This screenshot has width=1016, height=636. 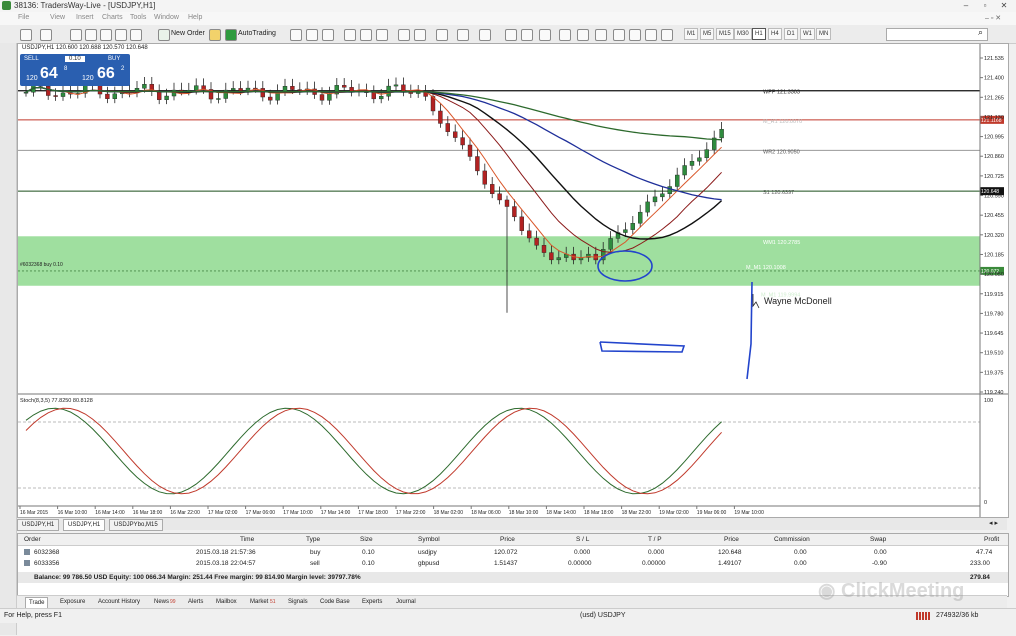 I want to click on col-time: Time, so click(x=247, y=539).